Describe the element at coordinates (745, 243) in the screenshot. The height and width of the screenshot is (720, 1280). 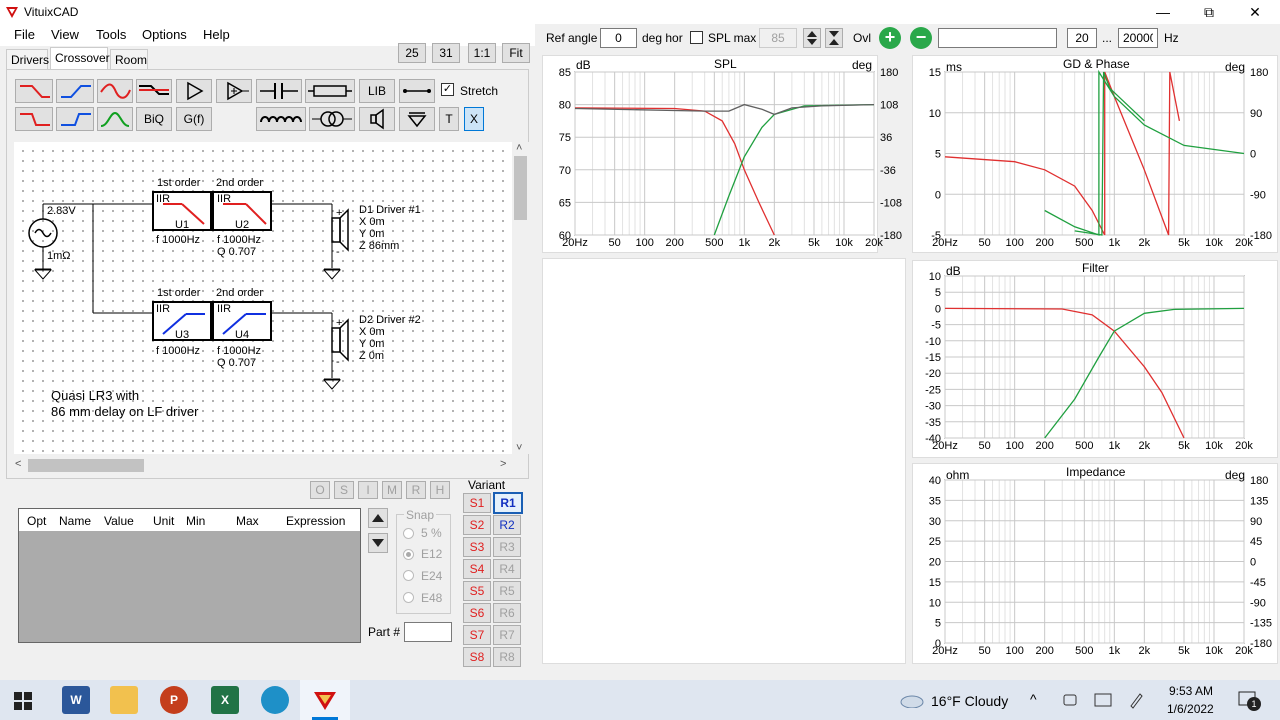
I see `spl-x-tick-label: 1k` at that location.